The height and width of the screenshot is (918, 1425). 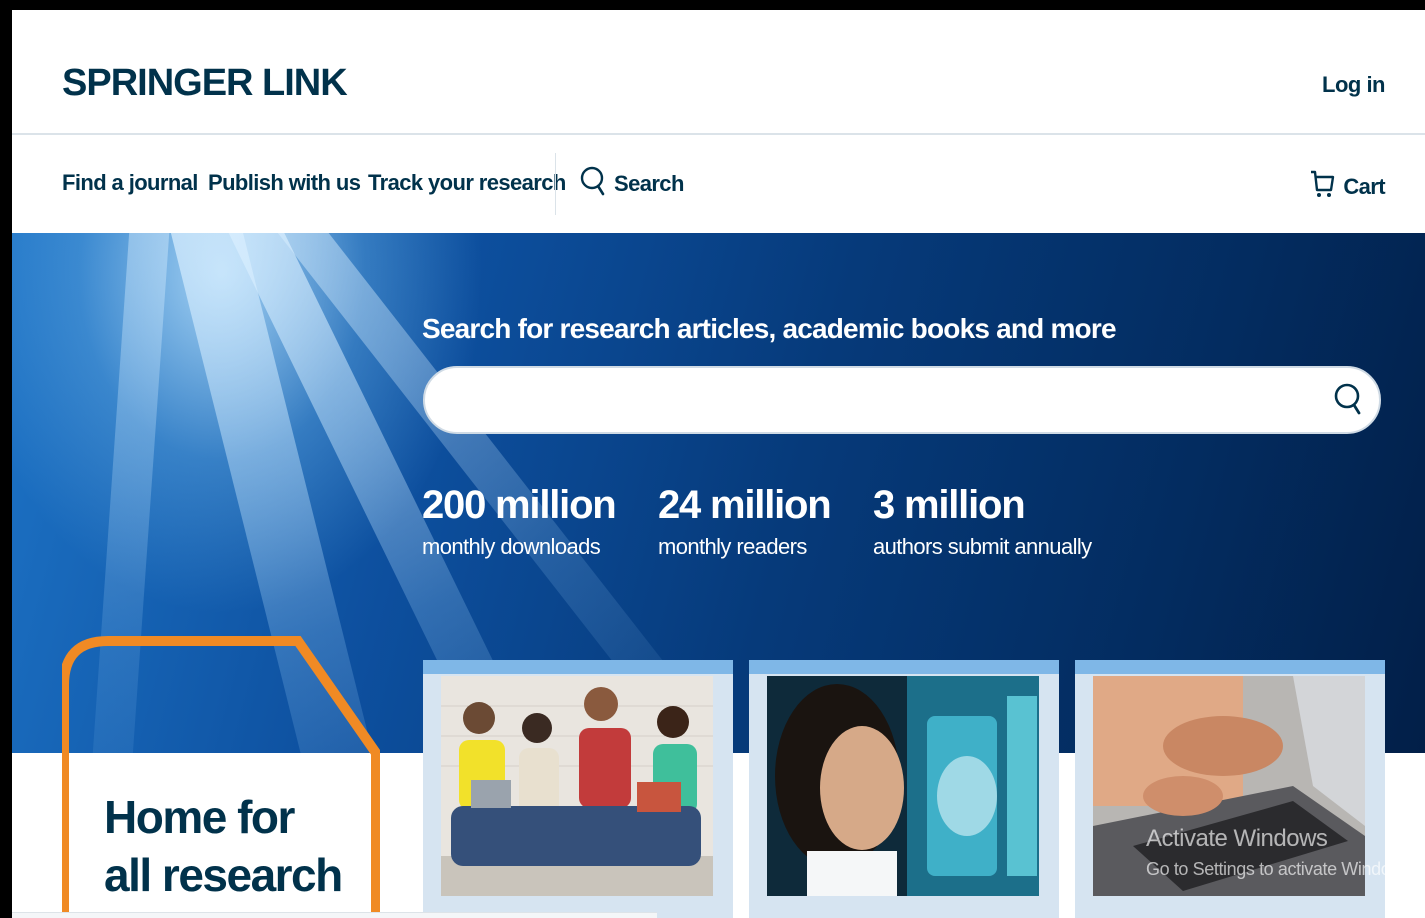 I want to click on window-border-left, so click(x=6, y=459).